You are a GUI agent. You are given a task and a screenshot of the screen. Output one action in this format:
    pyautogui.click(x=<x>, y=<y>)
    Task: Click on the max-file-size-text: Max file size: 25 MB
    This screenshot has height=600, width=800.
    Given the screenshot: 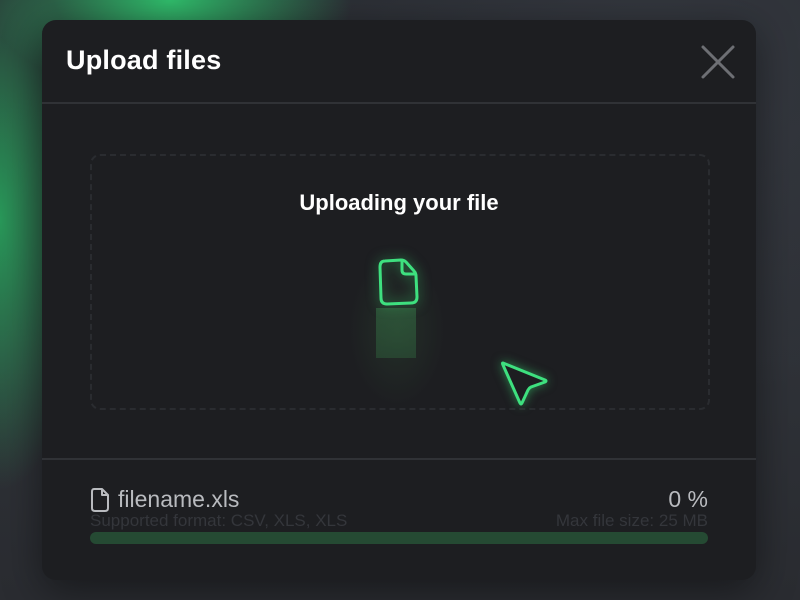 What is the action you would take?
    pyautogui.click(x=631, y=520)
    